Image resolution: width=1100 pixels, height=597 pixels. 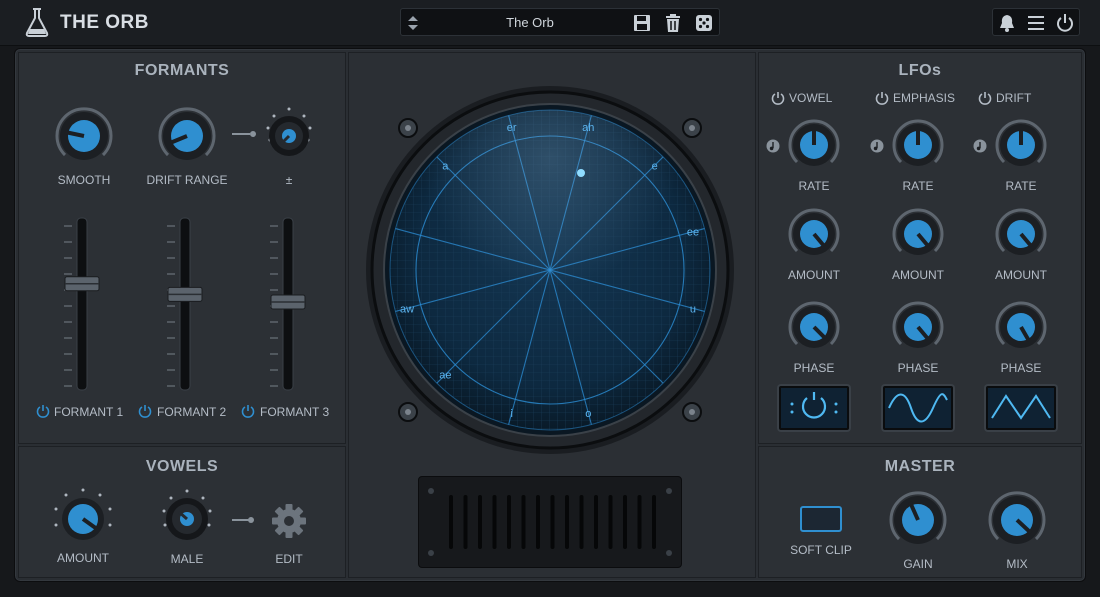 I want to click on formant-3-label: FORMANT 3, so click(x=295, y=412).